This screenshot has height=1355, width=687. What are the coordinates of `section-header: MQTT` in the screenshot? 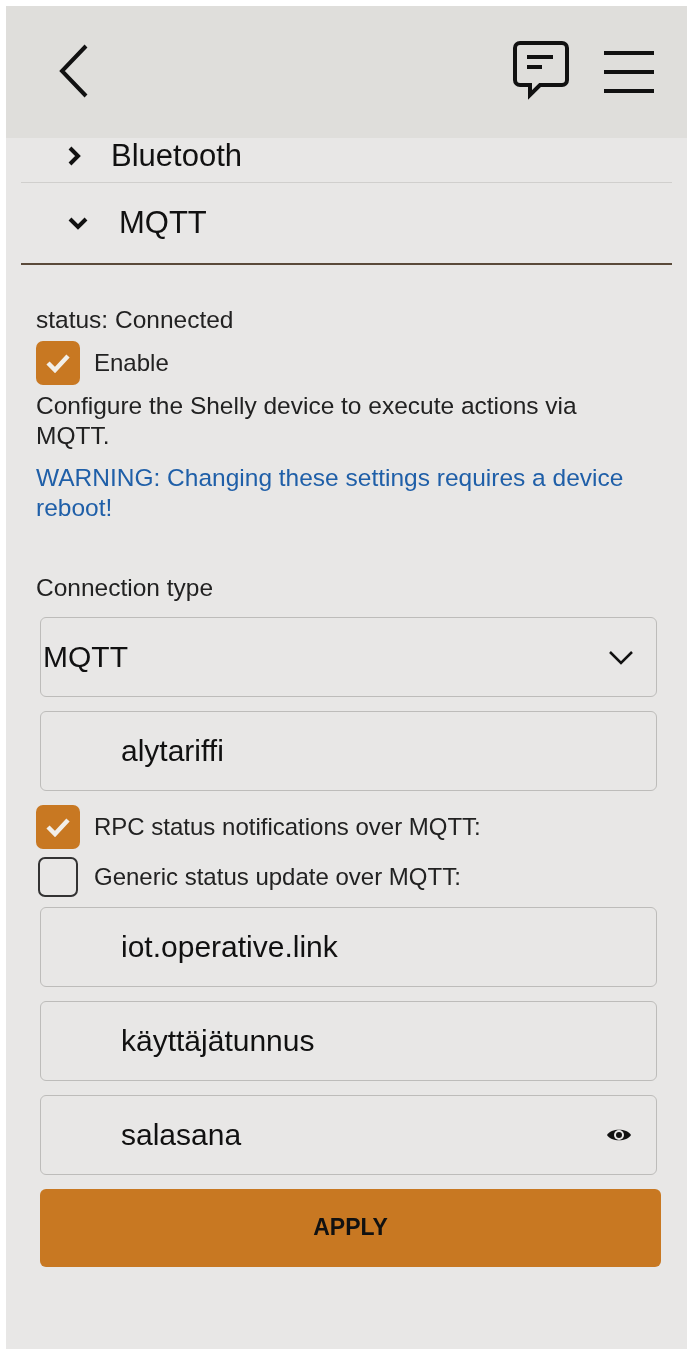 It's located at (163, 223).